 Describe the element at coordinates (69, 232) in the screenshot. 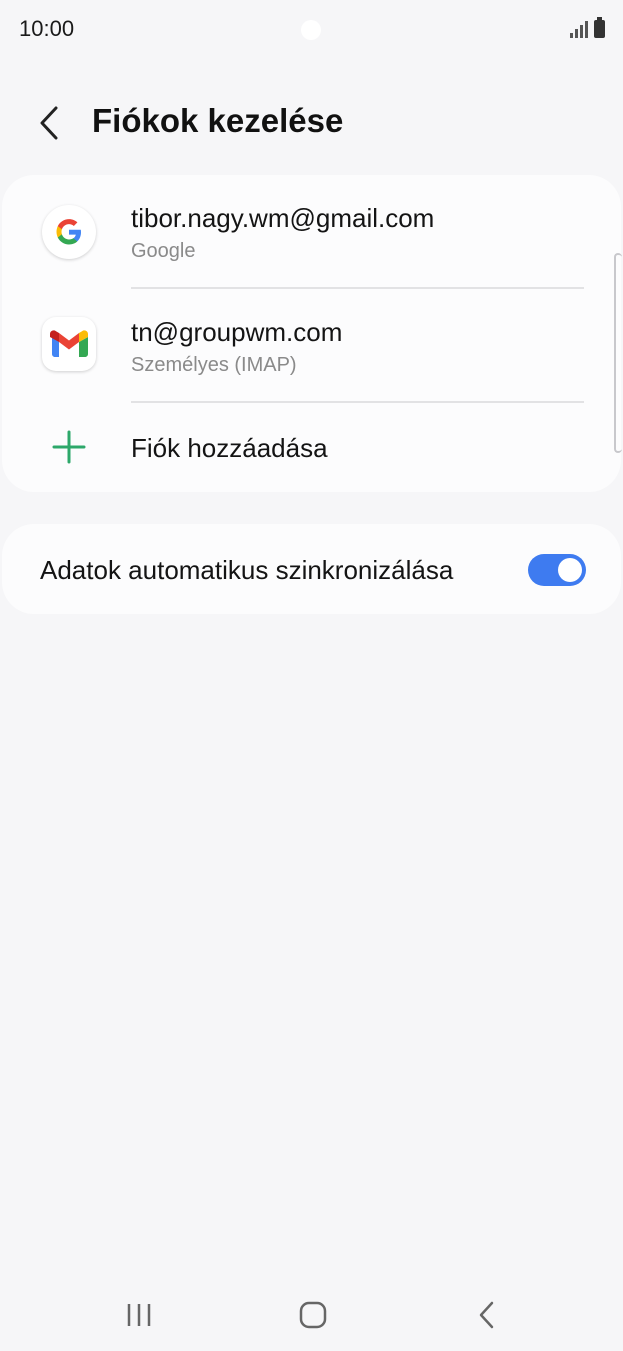

I see `google-icon` at that location.